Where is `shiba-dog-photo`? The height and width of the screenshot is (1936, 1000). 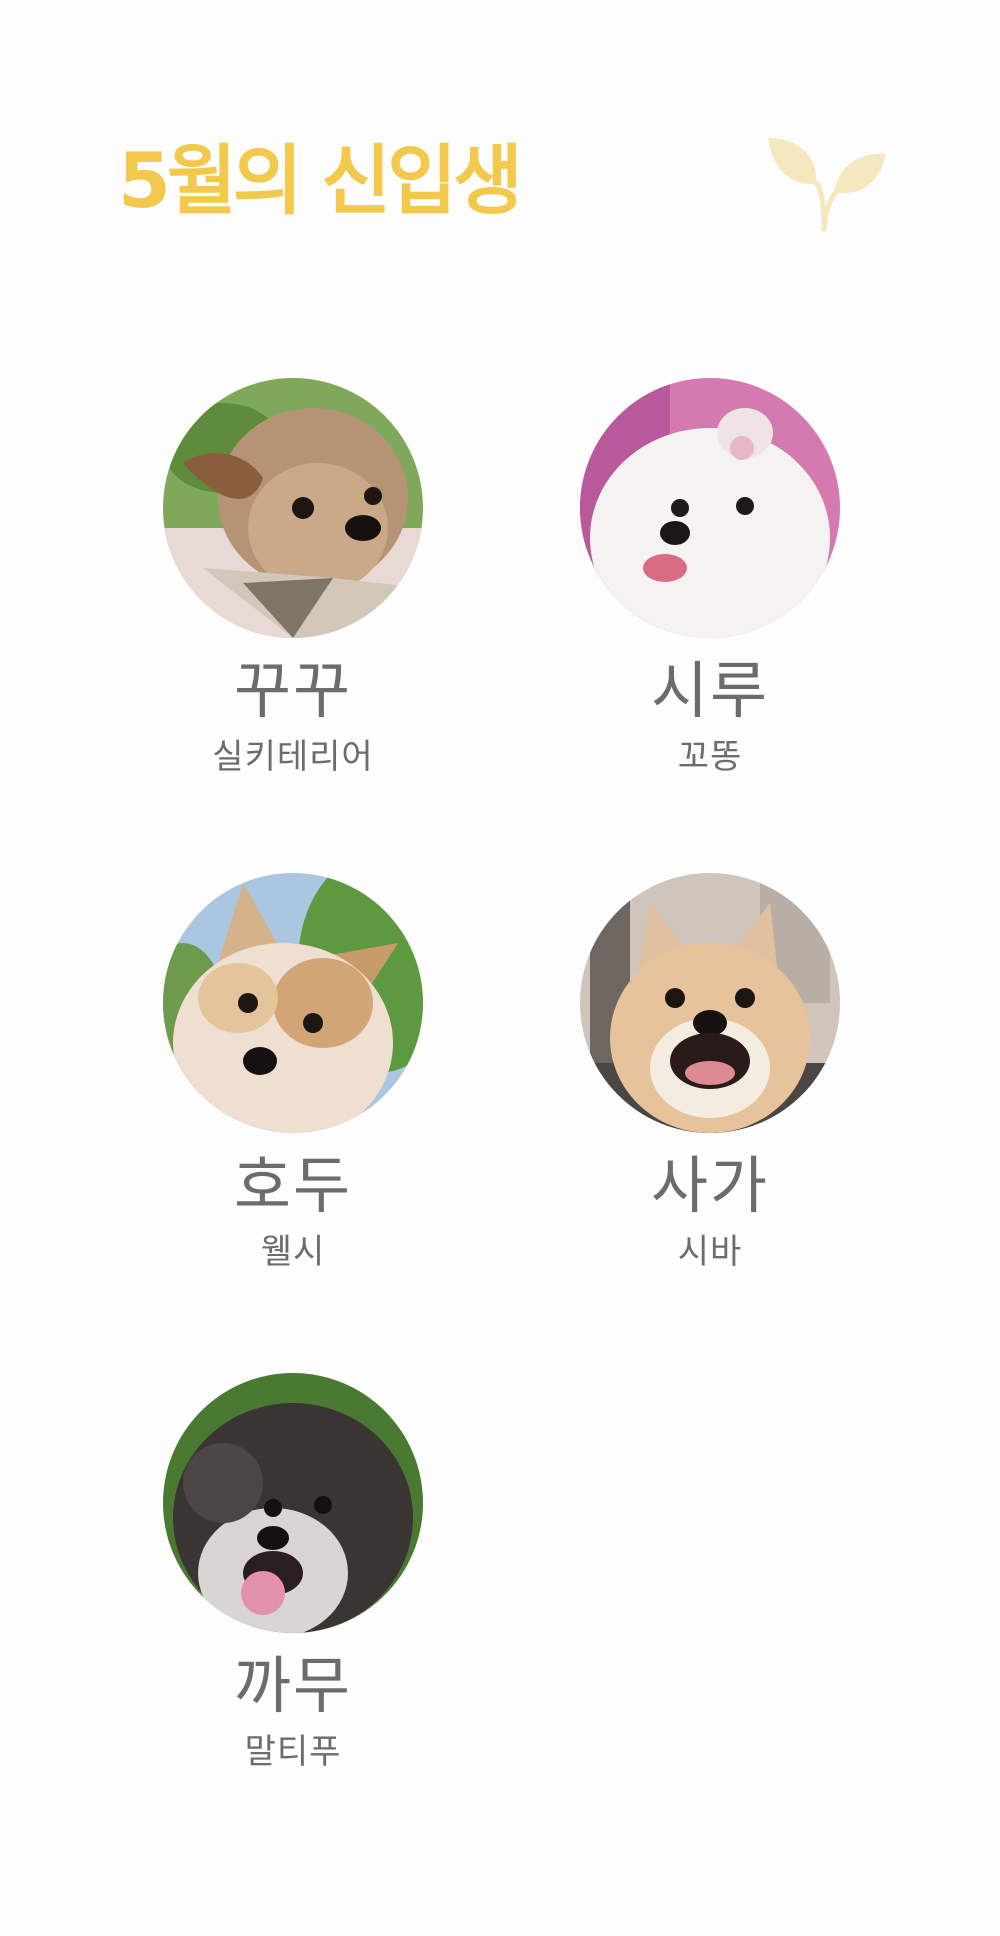
shiba-dog-photo is located at coordinates (710, 1003).